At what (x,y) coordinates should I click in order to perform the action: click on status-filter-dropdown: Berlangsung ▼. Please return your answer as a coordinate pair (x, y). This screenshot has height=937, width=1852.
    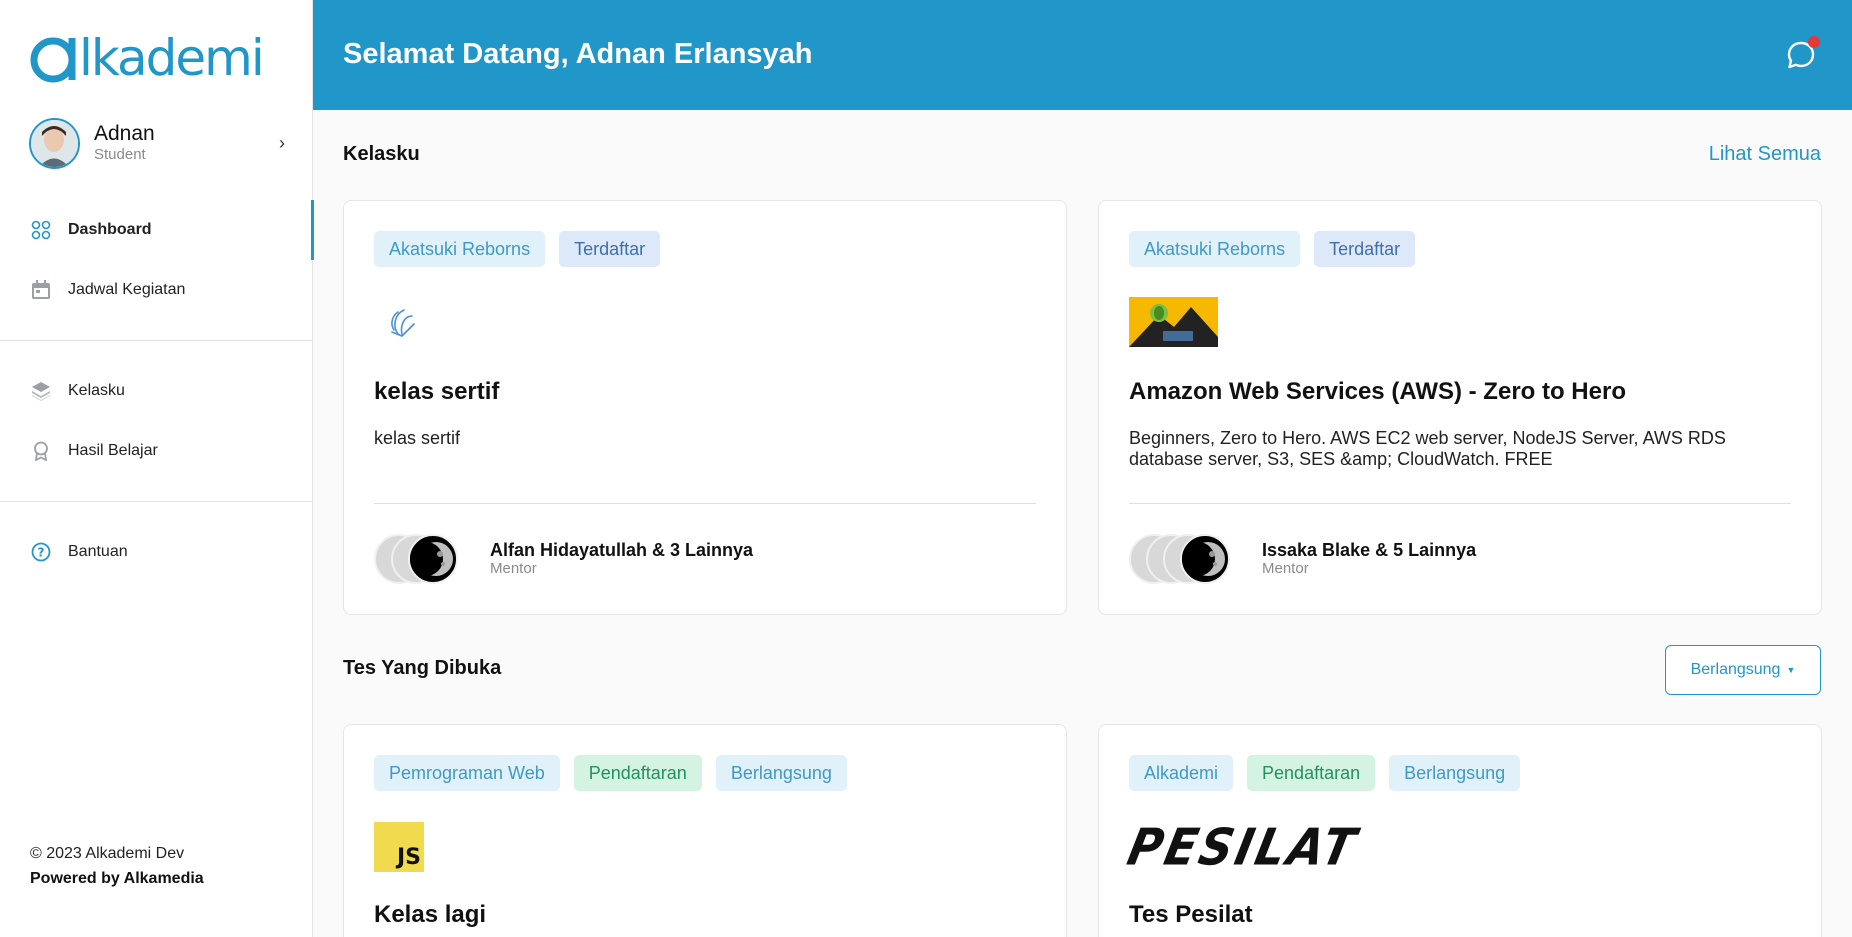
    Looking at the image, I should click on (1743, 670).